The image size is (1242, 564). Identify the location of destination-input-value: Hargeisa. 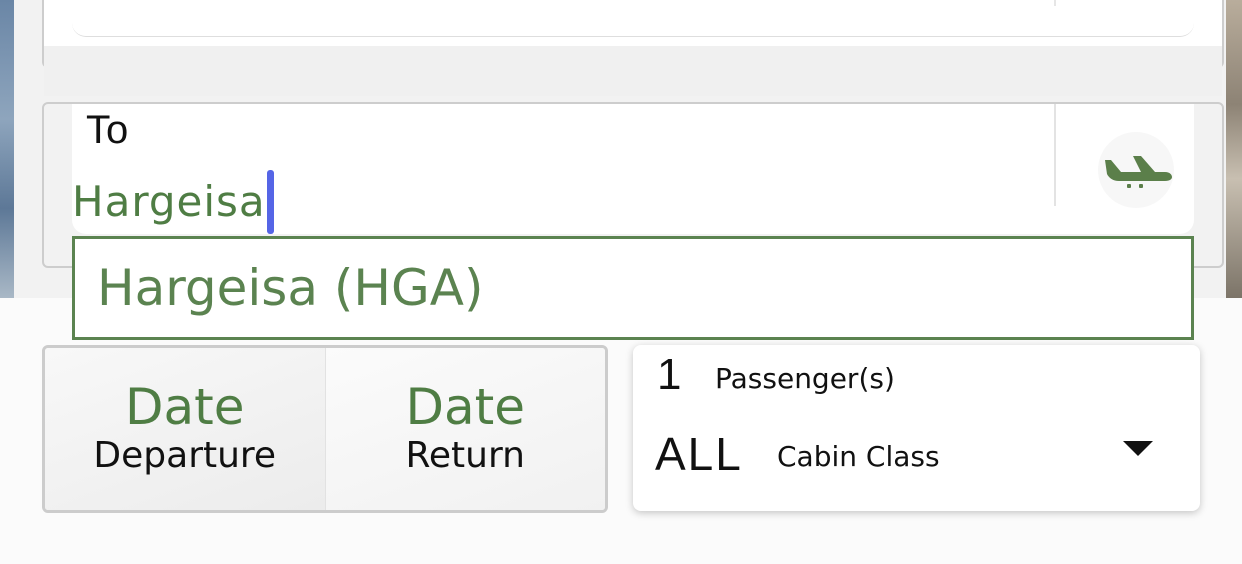
(169, 202).